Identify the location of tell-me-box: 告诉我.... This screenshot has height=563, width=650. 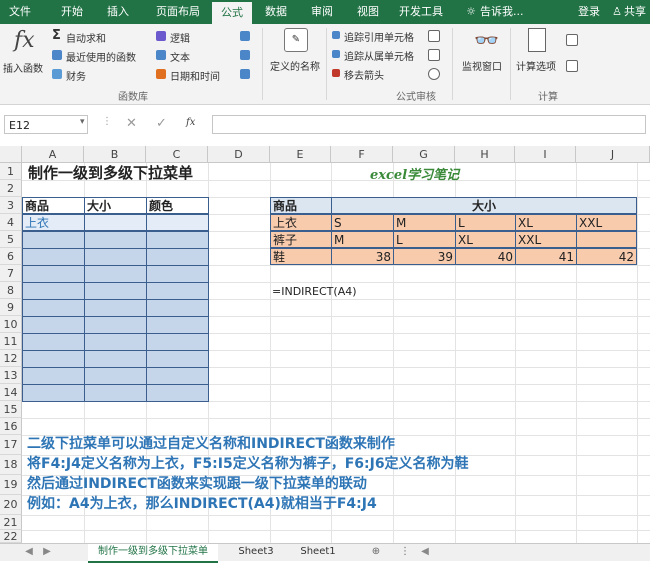
(510, 12).